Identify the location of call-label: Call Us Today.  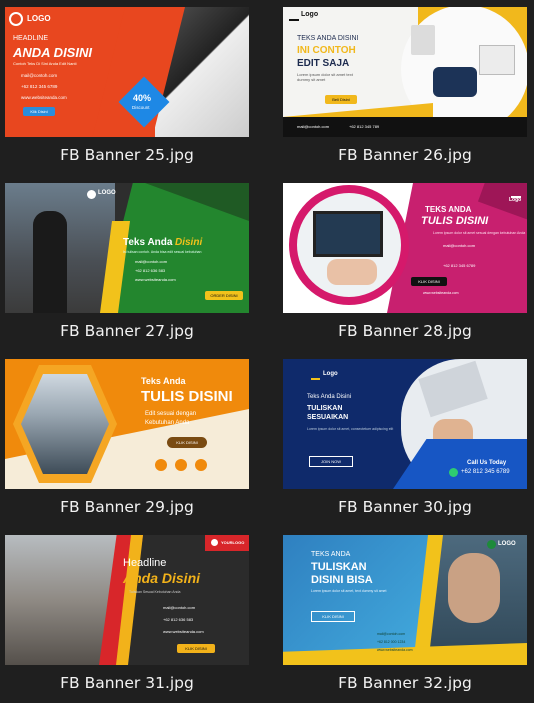
(487, 463).